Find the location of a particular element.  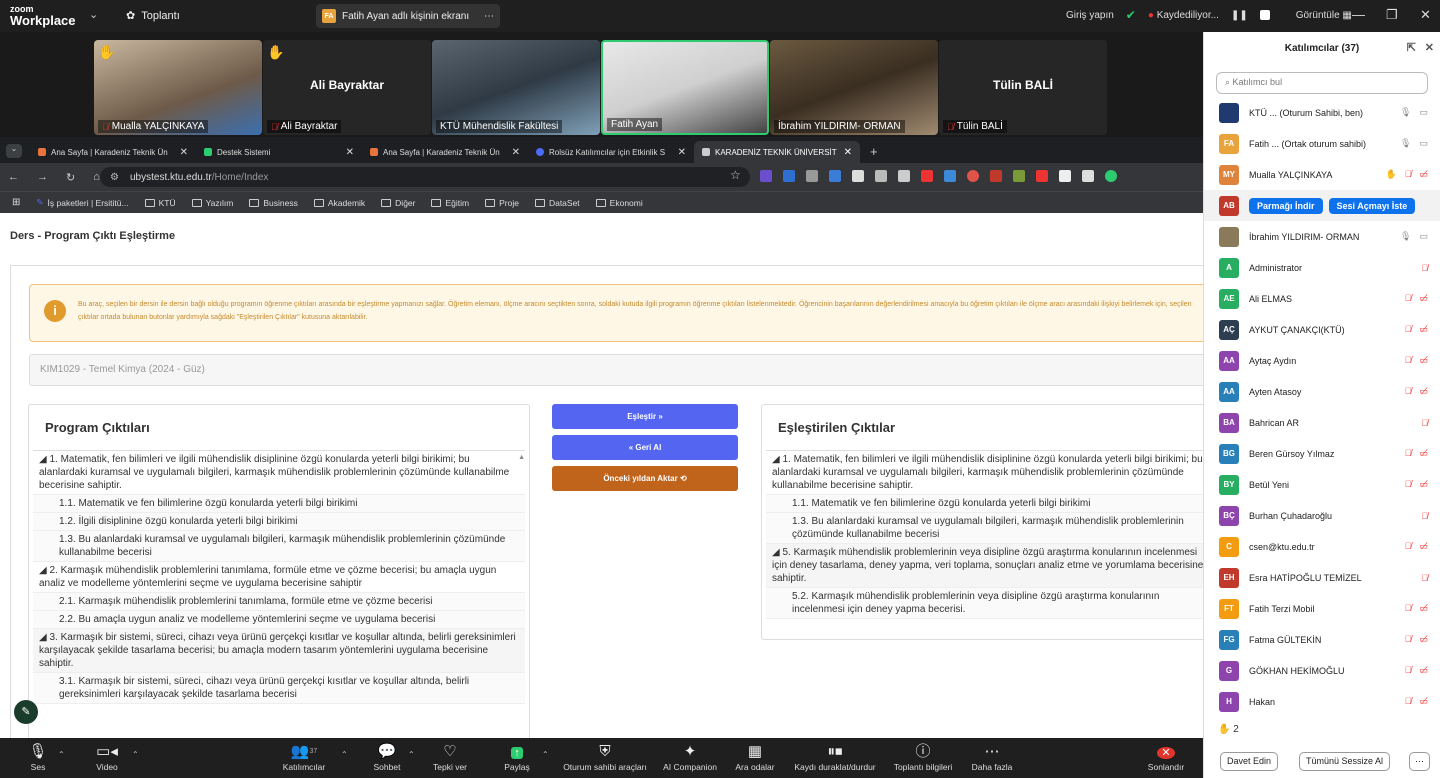

bookmark-star-icon: ☆ is located at coordinates (735, 175).